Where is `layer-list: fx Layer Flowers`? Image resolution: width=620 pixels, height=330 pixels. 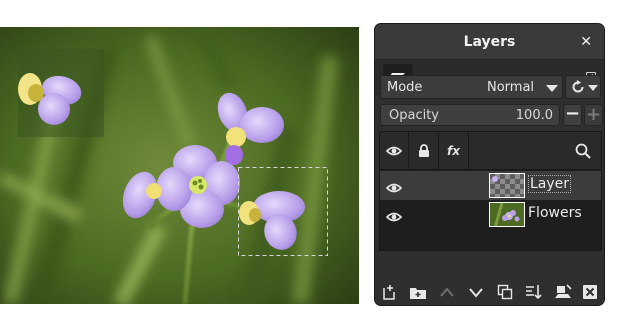 layer-list: fx Layer Flowers is located at coordinates (490, 191).